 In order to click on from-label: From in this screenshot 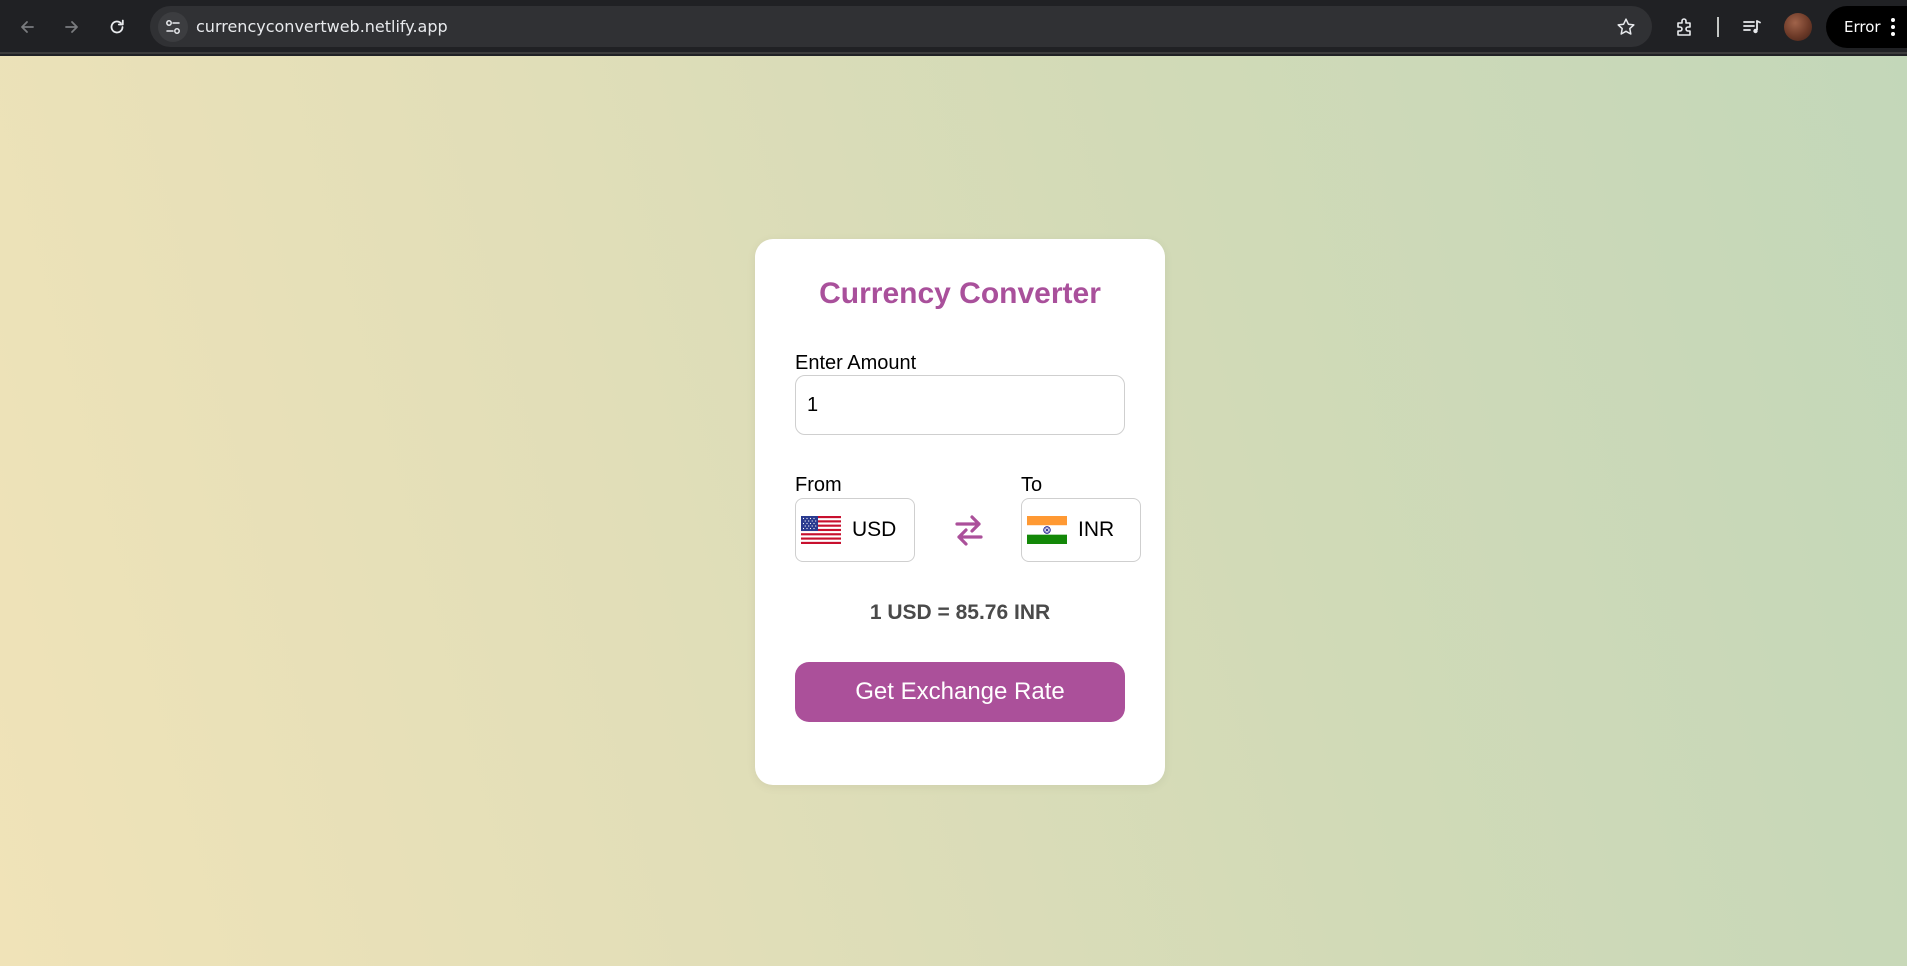, I will do `click(818, 485)`.